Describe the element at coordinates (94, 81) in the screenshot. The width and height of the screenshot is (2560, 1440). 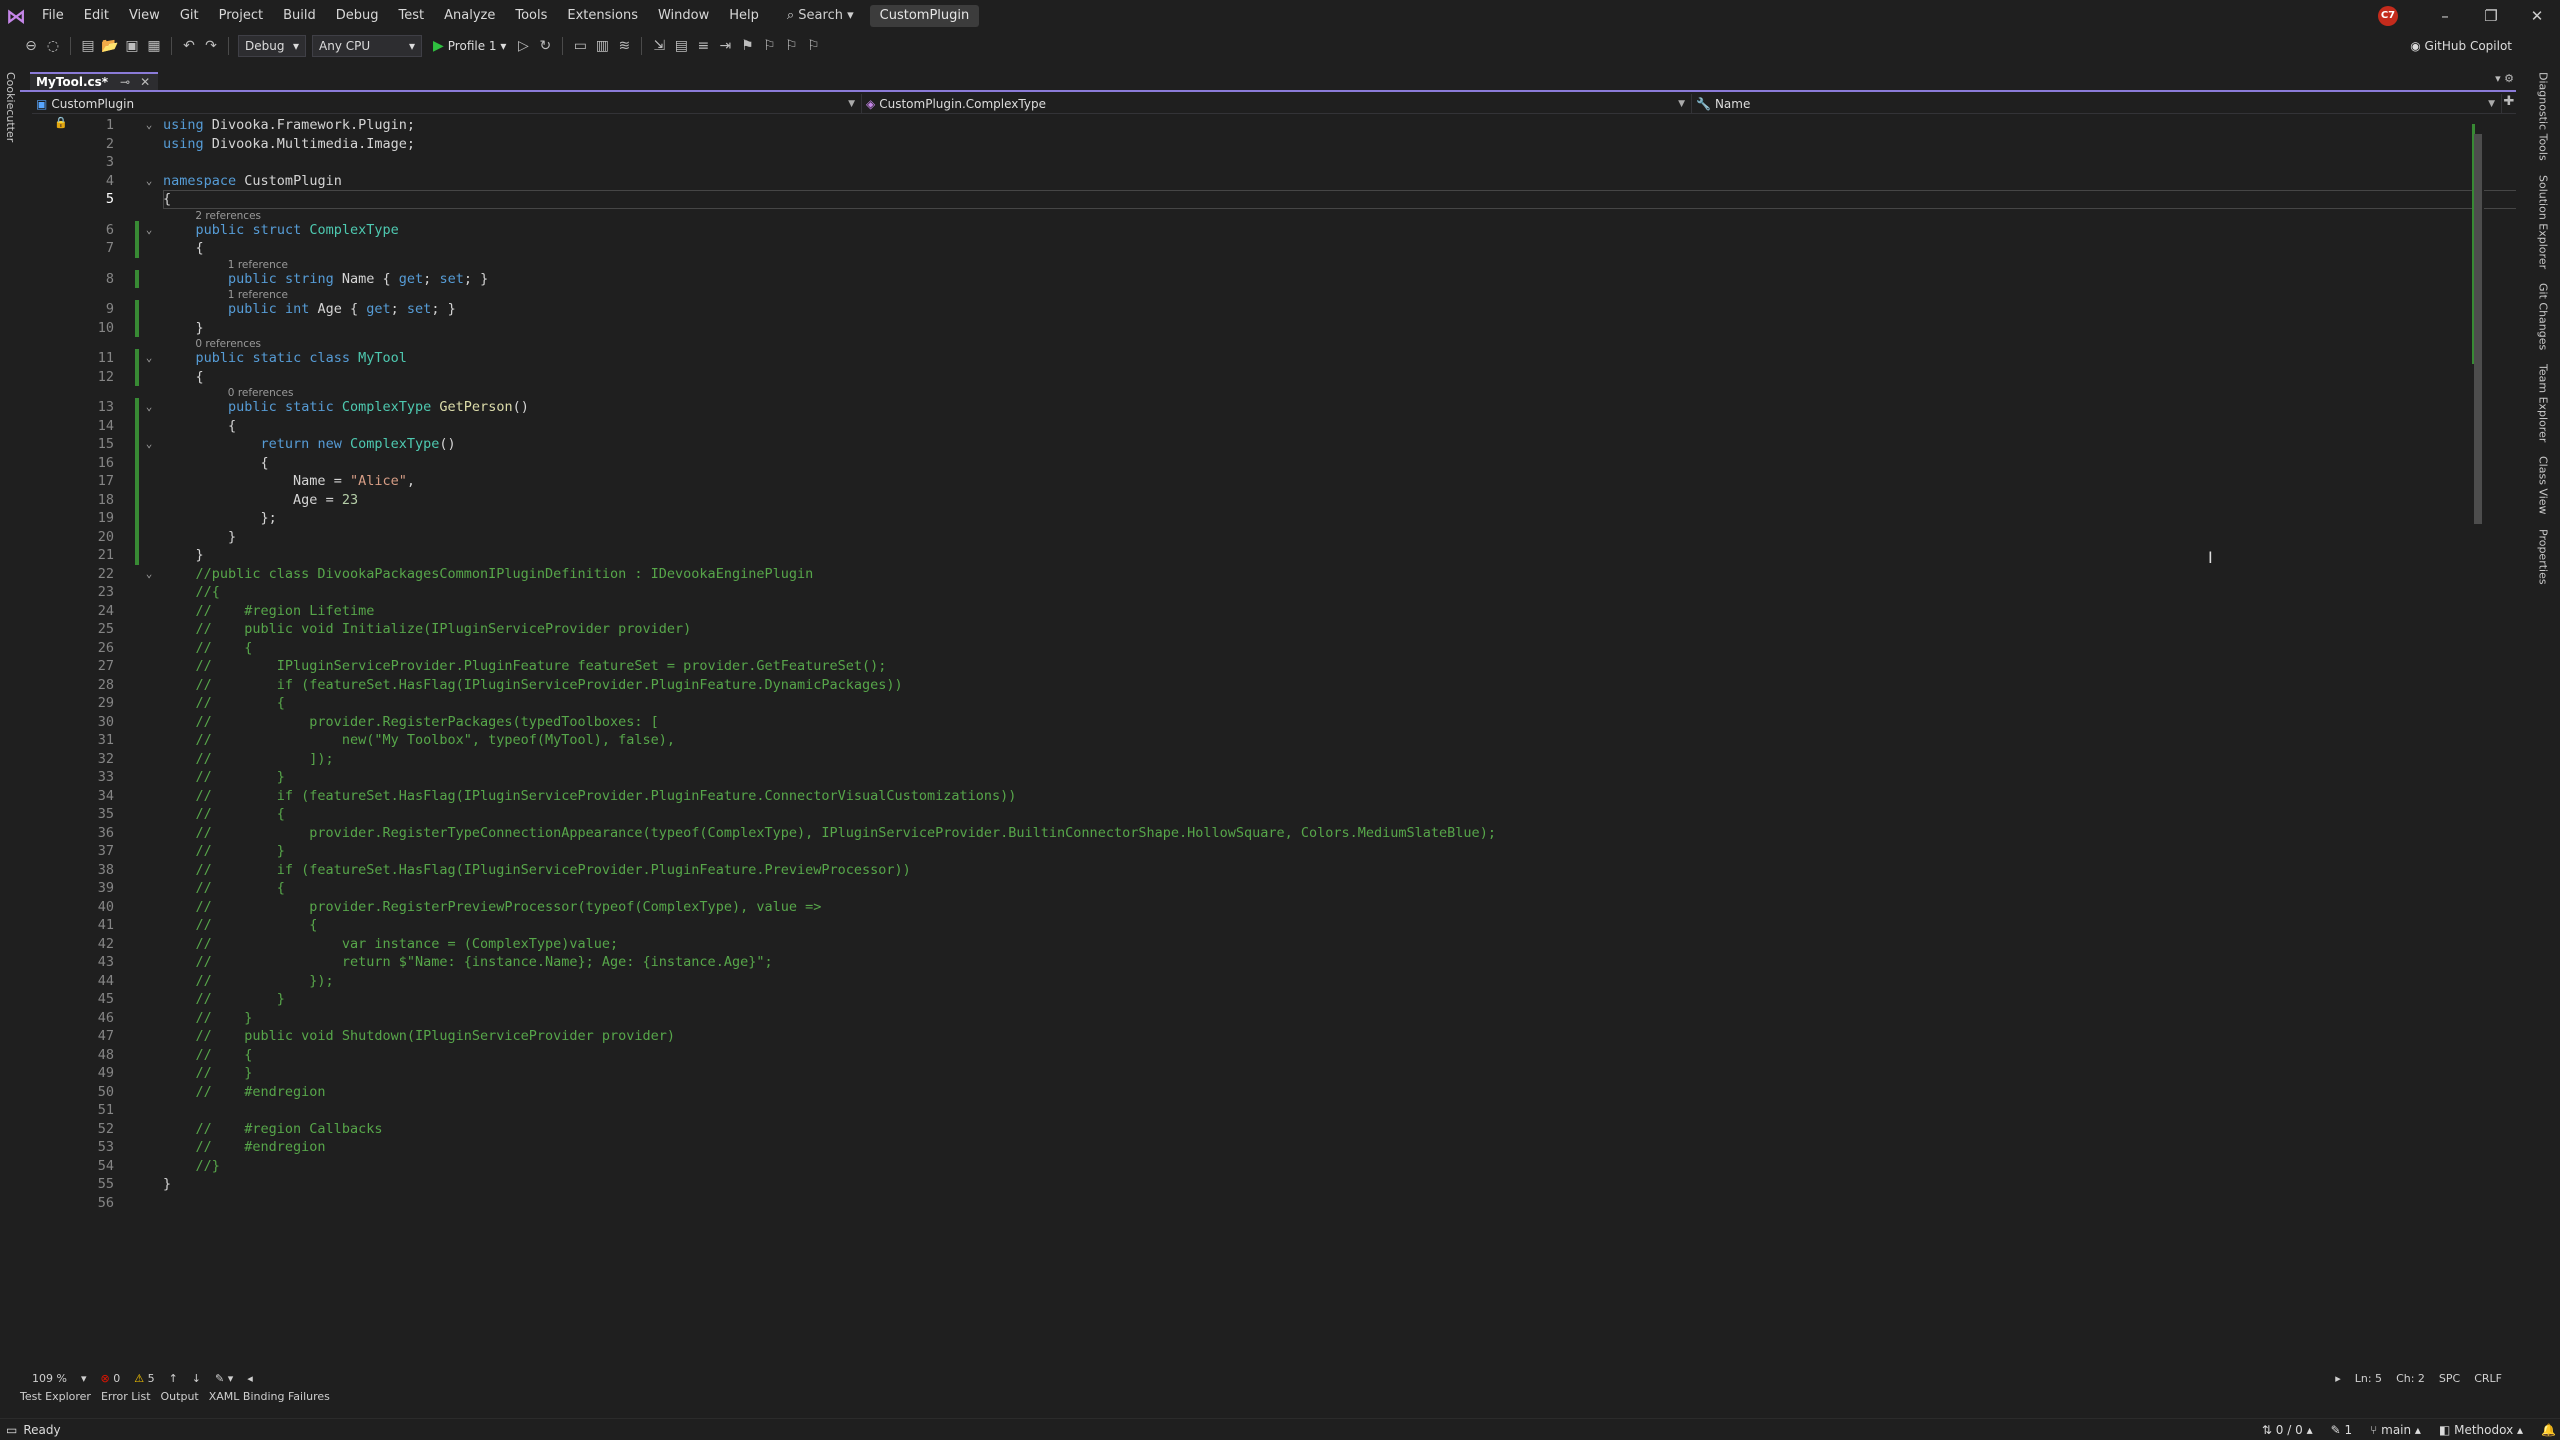
I see `document-tab-mytool: MyTool.cs* ⊸ ✕` at that location.